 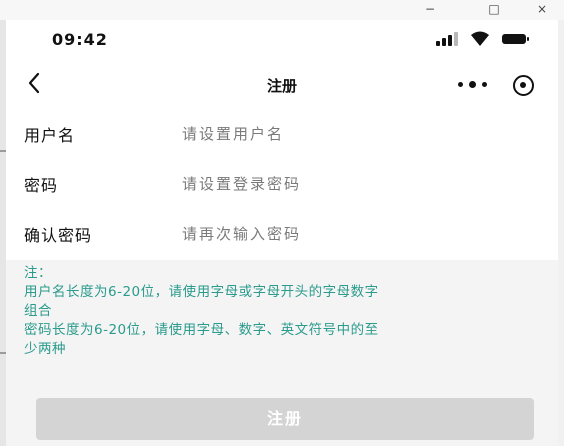 I want to click on username-row: 用户名, so click(x=282, y=135).